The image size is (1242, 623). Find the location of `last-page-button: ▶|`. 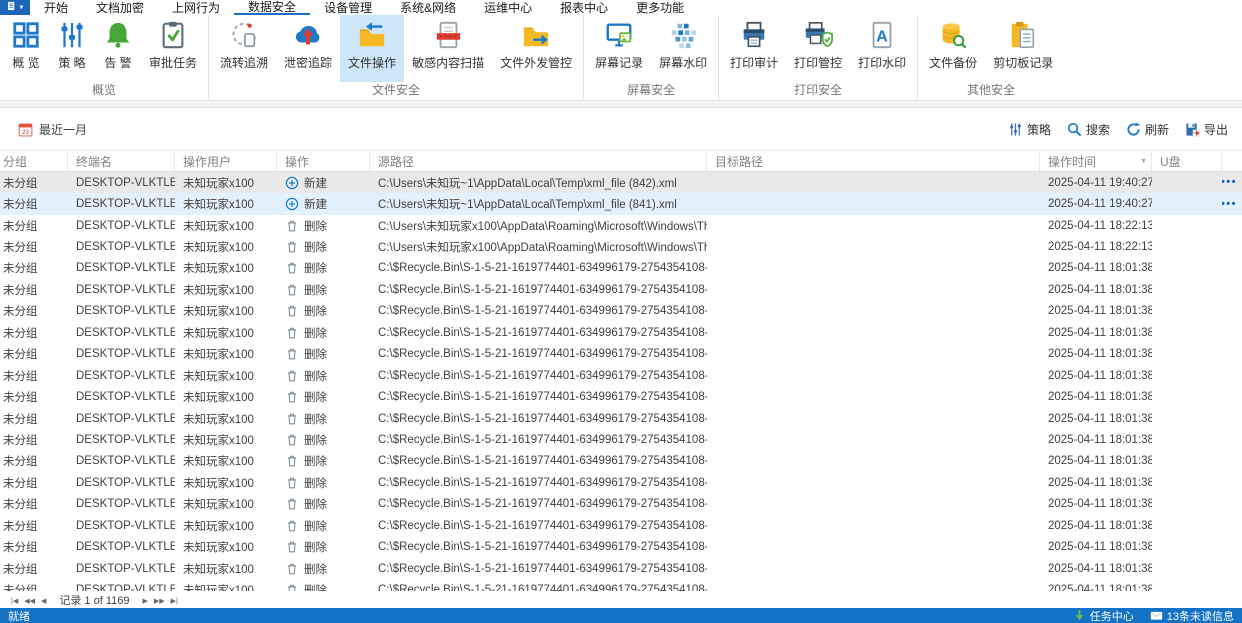

last-page-button: ▶| is located at coordinates (174, 601).